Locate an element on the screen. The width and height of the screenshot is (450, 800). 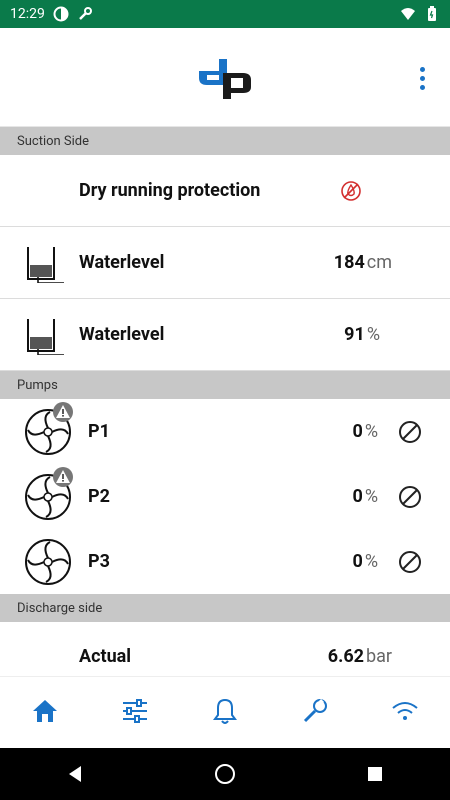
section-suction-header: Suction Side is located at coordinates (225, 141).